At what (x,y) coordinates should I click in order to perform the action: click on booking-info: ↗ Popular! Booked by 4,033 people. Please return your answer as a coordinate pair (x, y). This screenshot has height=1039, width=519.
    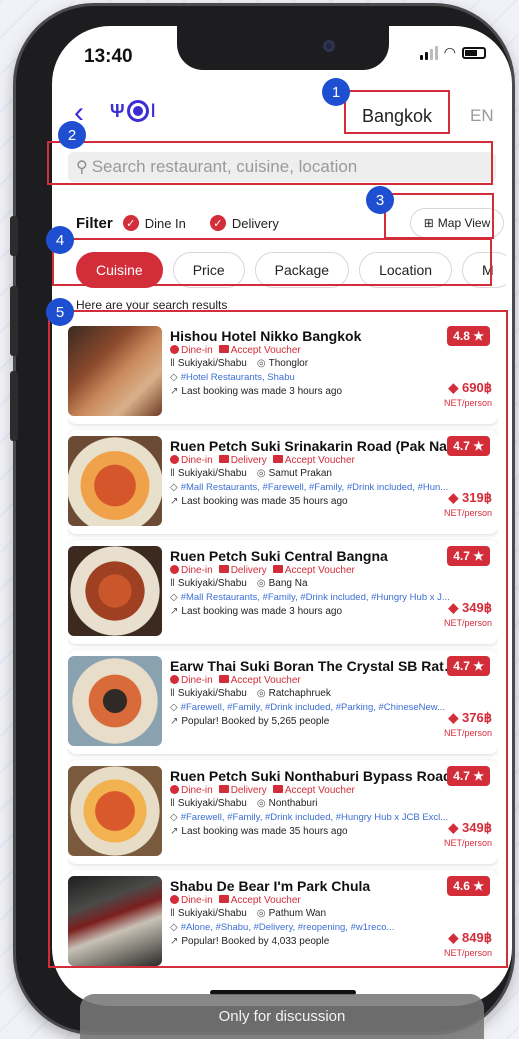
    Looking at the image, I should click on (315, 941).